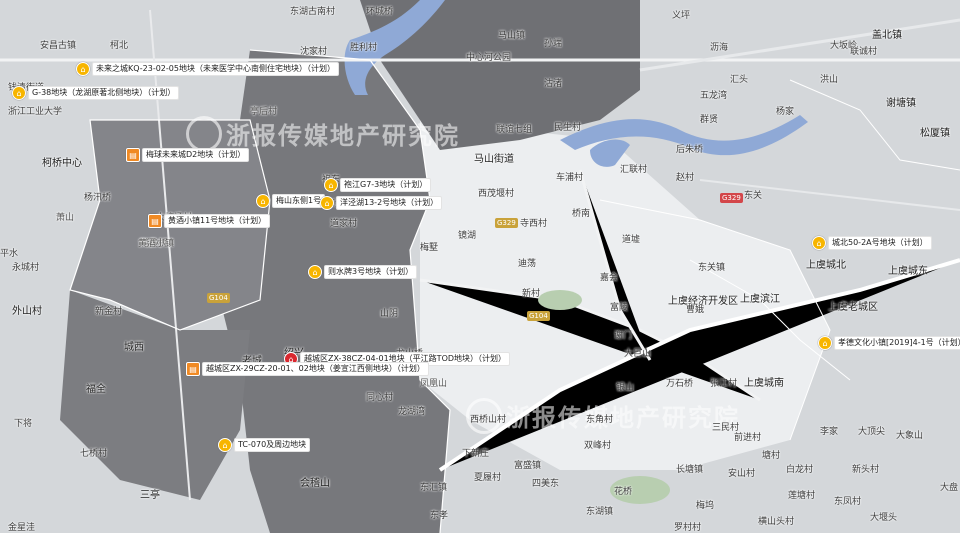 The width and height of the screenshot is (960, 533). I want to click on place-label: 夏履村, so click(488, 478).